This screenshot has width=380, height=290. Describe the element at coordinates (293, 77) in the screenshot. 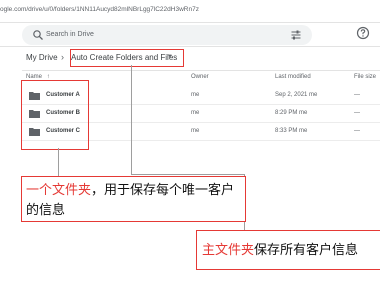

I see `column-last-modified: Last modified` at that location.